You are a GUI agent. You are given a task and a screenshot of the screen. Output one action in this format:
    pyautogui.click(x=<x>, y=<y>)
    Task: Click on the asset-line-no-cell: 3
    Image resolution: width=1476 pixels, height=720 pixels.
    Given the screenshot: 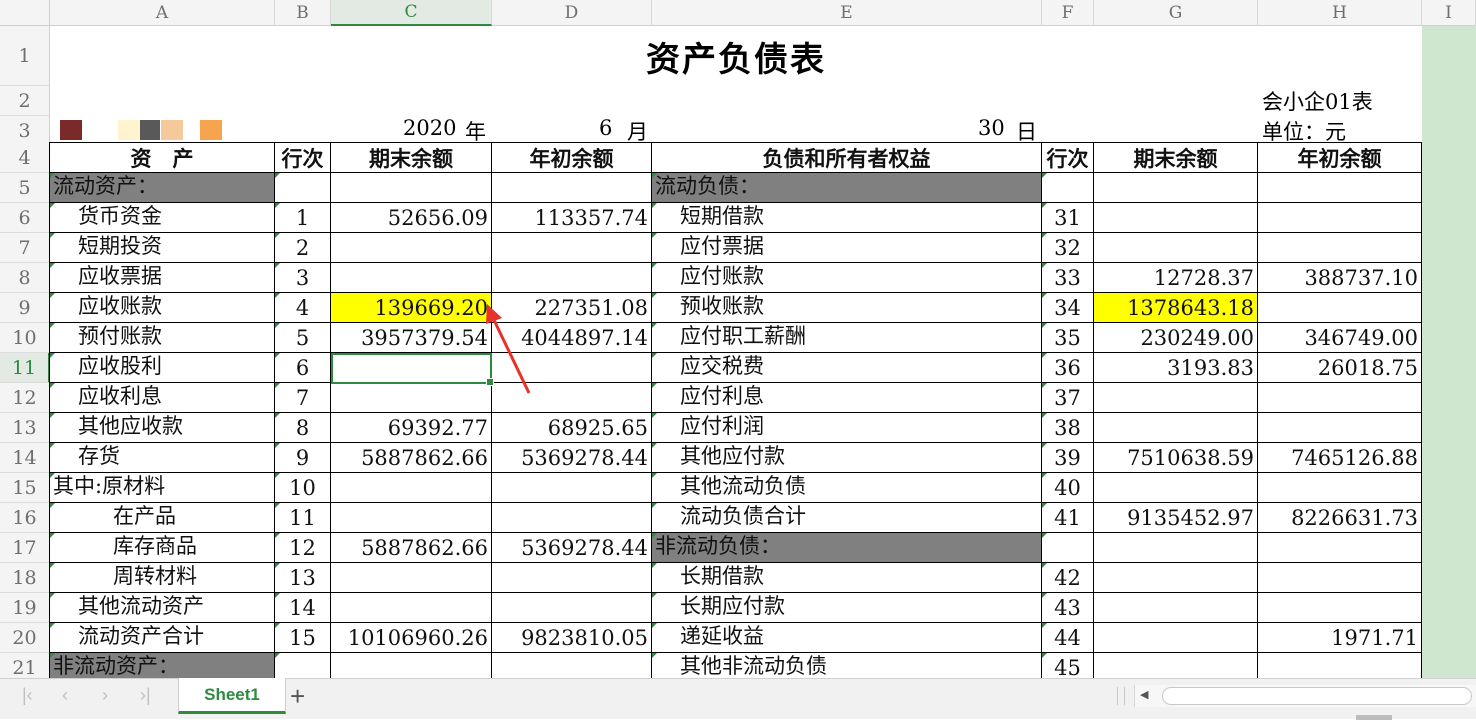 What is the action you would take?
    pyautogui.click(x=303, y=278)
    